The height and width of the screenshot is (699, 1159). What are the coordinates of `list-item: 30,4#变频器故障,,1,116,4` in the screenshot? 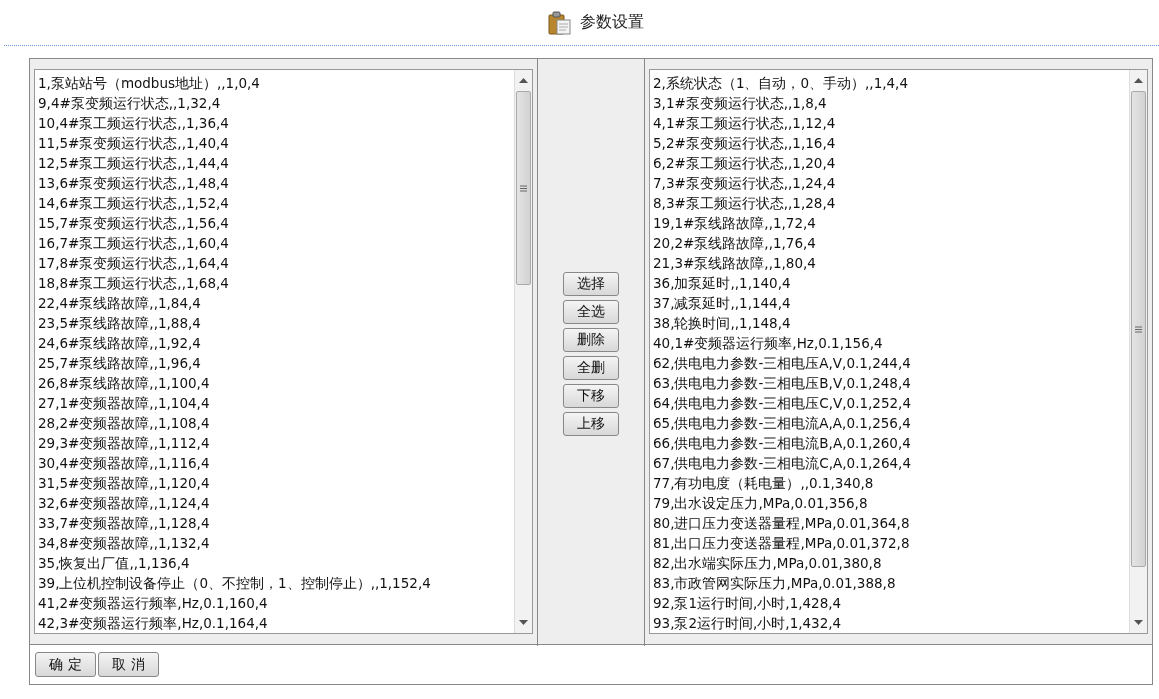 It's located at (276, 463).